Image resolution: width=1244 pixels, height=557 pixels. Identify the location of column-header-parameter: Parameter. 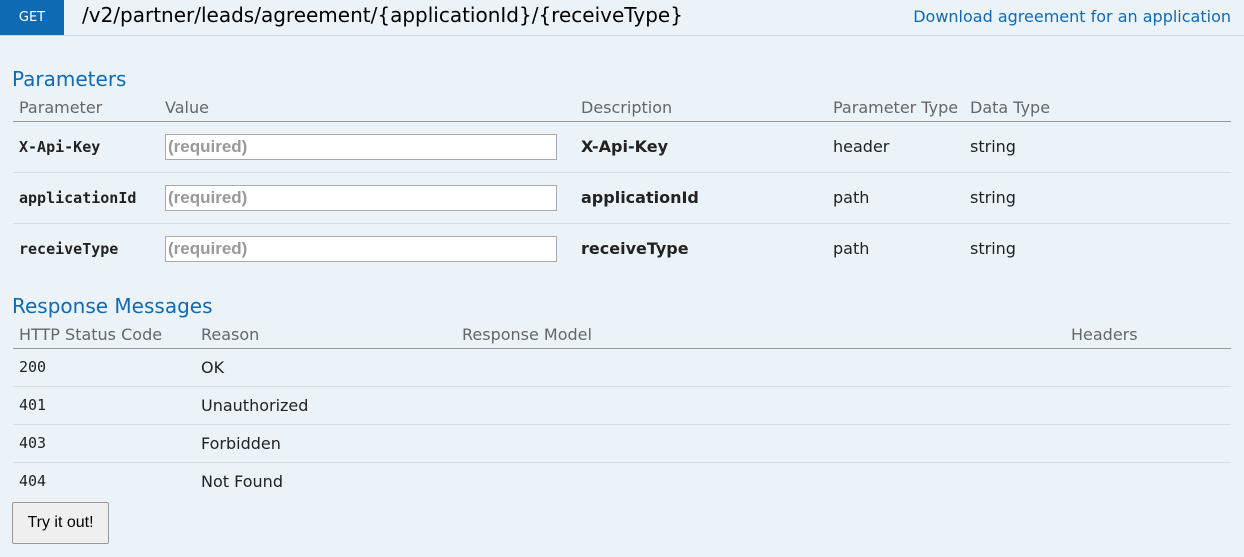
(86, 107).